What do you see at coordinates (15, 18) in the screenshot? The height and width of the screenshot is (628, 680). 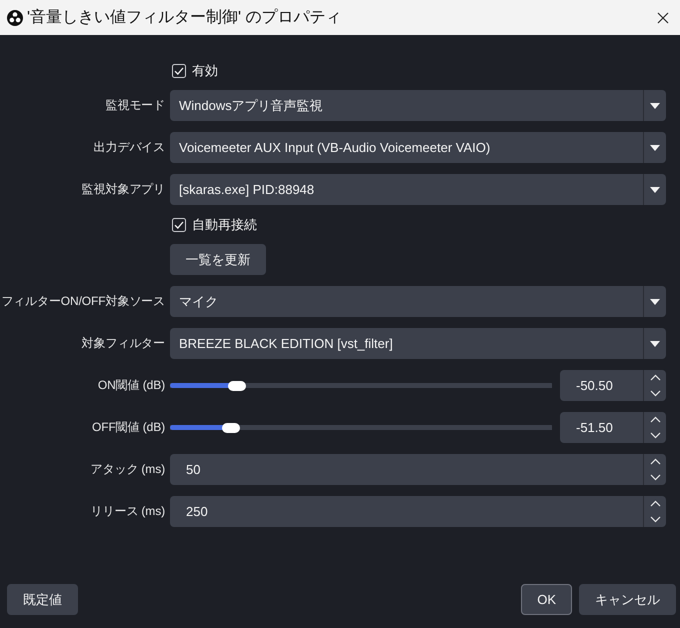 I see `app-logo-icon` at bounding box center [15, 18].